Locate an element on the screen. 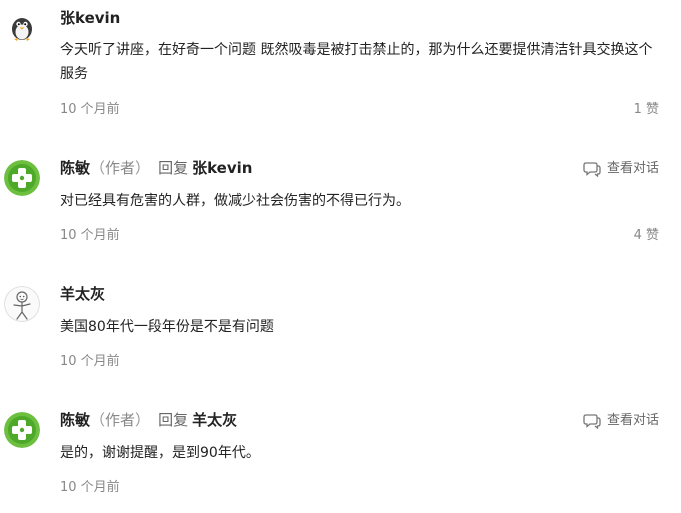  comment-header: 陈敏（作者） 回复 羊太灰 is located at coordinates (148, 420).